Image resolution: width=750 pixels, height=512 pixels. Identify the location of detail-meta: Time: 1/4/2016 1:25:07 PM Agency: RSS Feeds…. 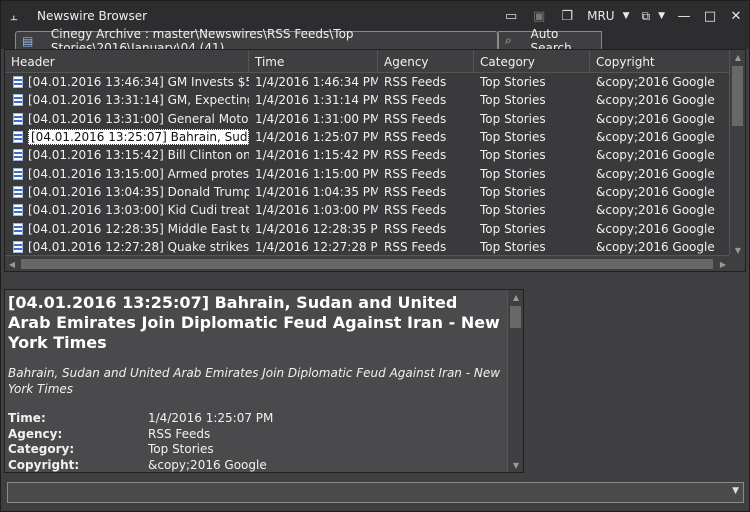
(256, 441).